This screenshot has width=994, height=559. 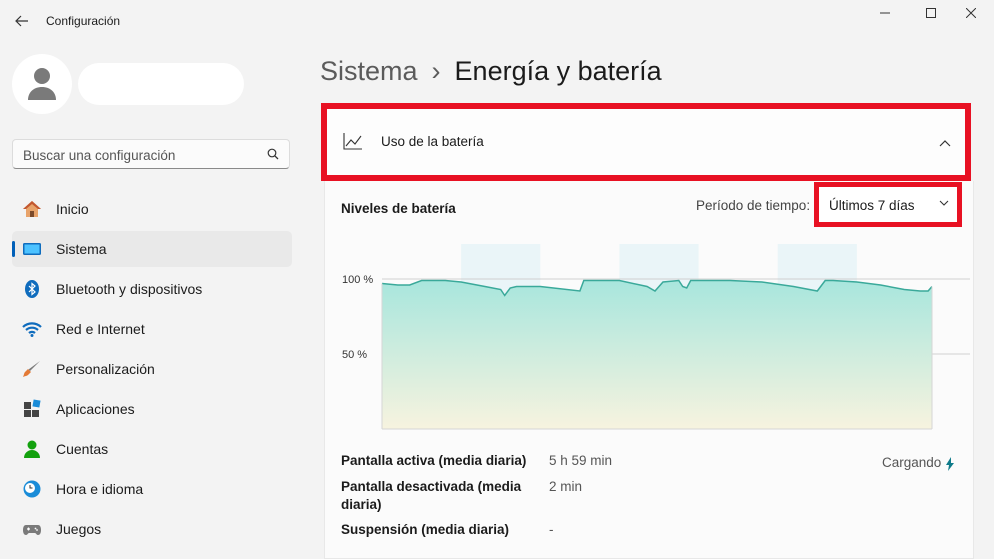 What do you see at coordinates (32, 530) in the screenshot?
I see `gamepad-icon` at bounding box center [32, 530].